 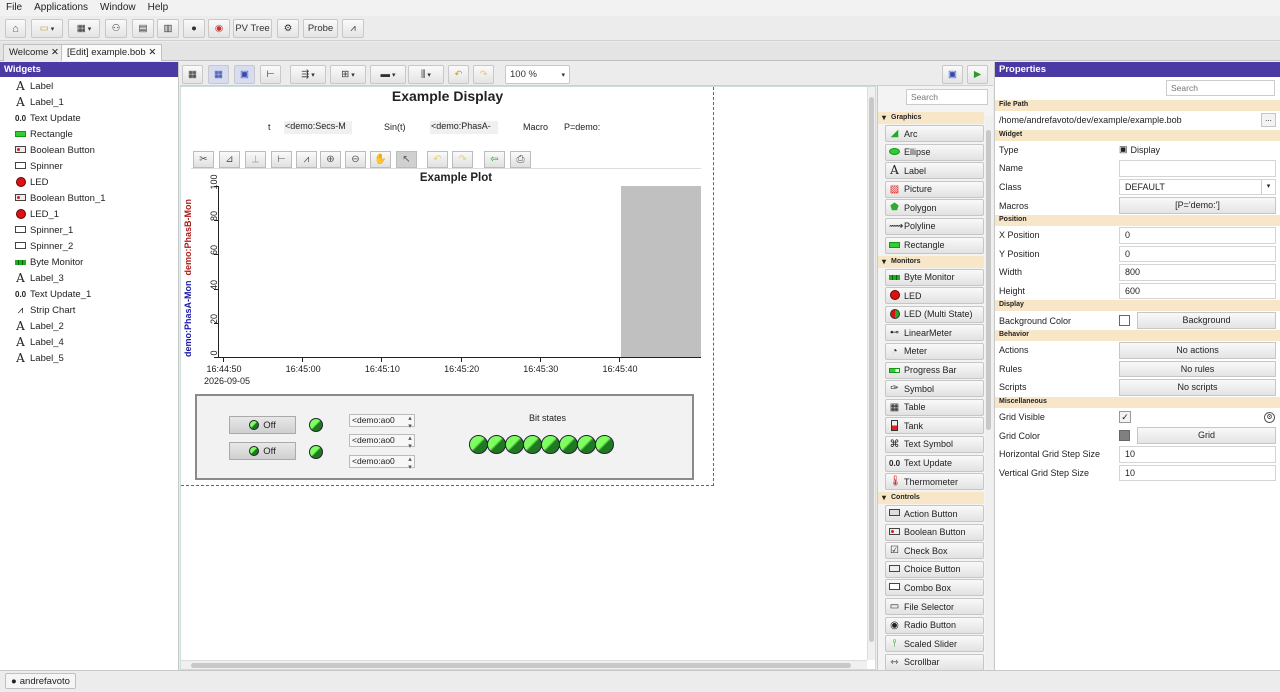 What do you see at coordinates (89, 294) in the screenshot?
I see `widget-tree-item: 0.0 Text Update_1` at bounding box center [89, 294].